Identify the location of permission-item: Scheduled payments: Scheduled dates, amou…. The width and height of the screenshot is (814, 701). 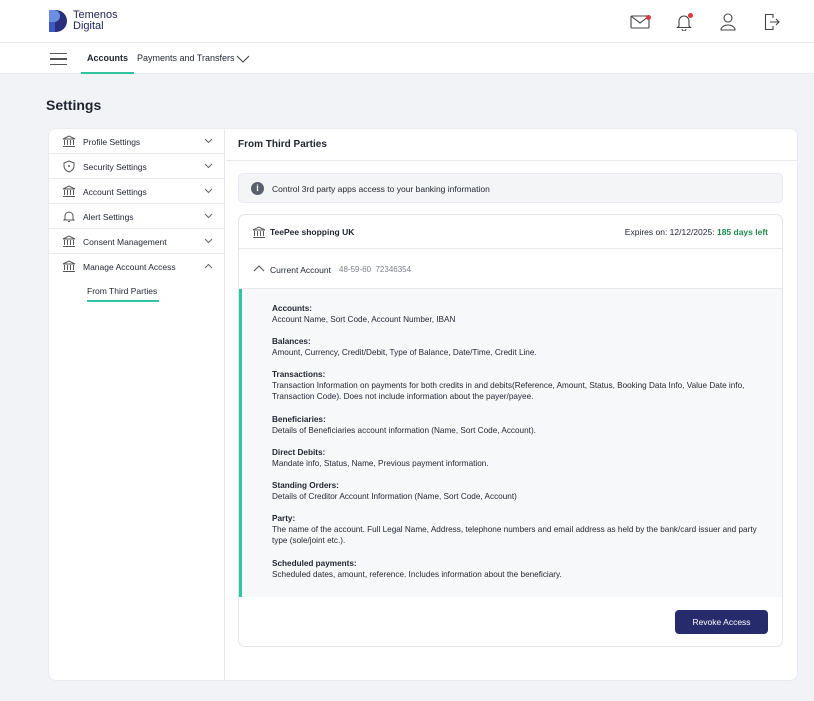
(522, 569).